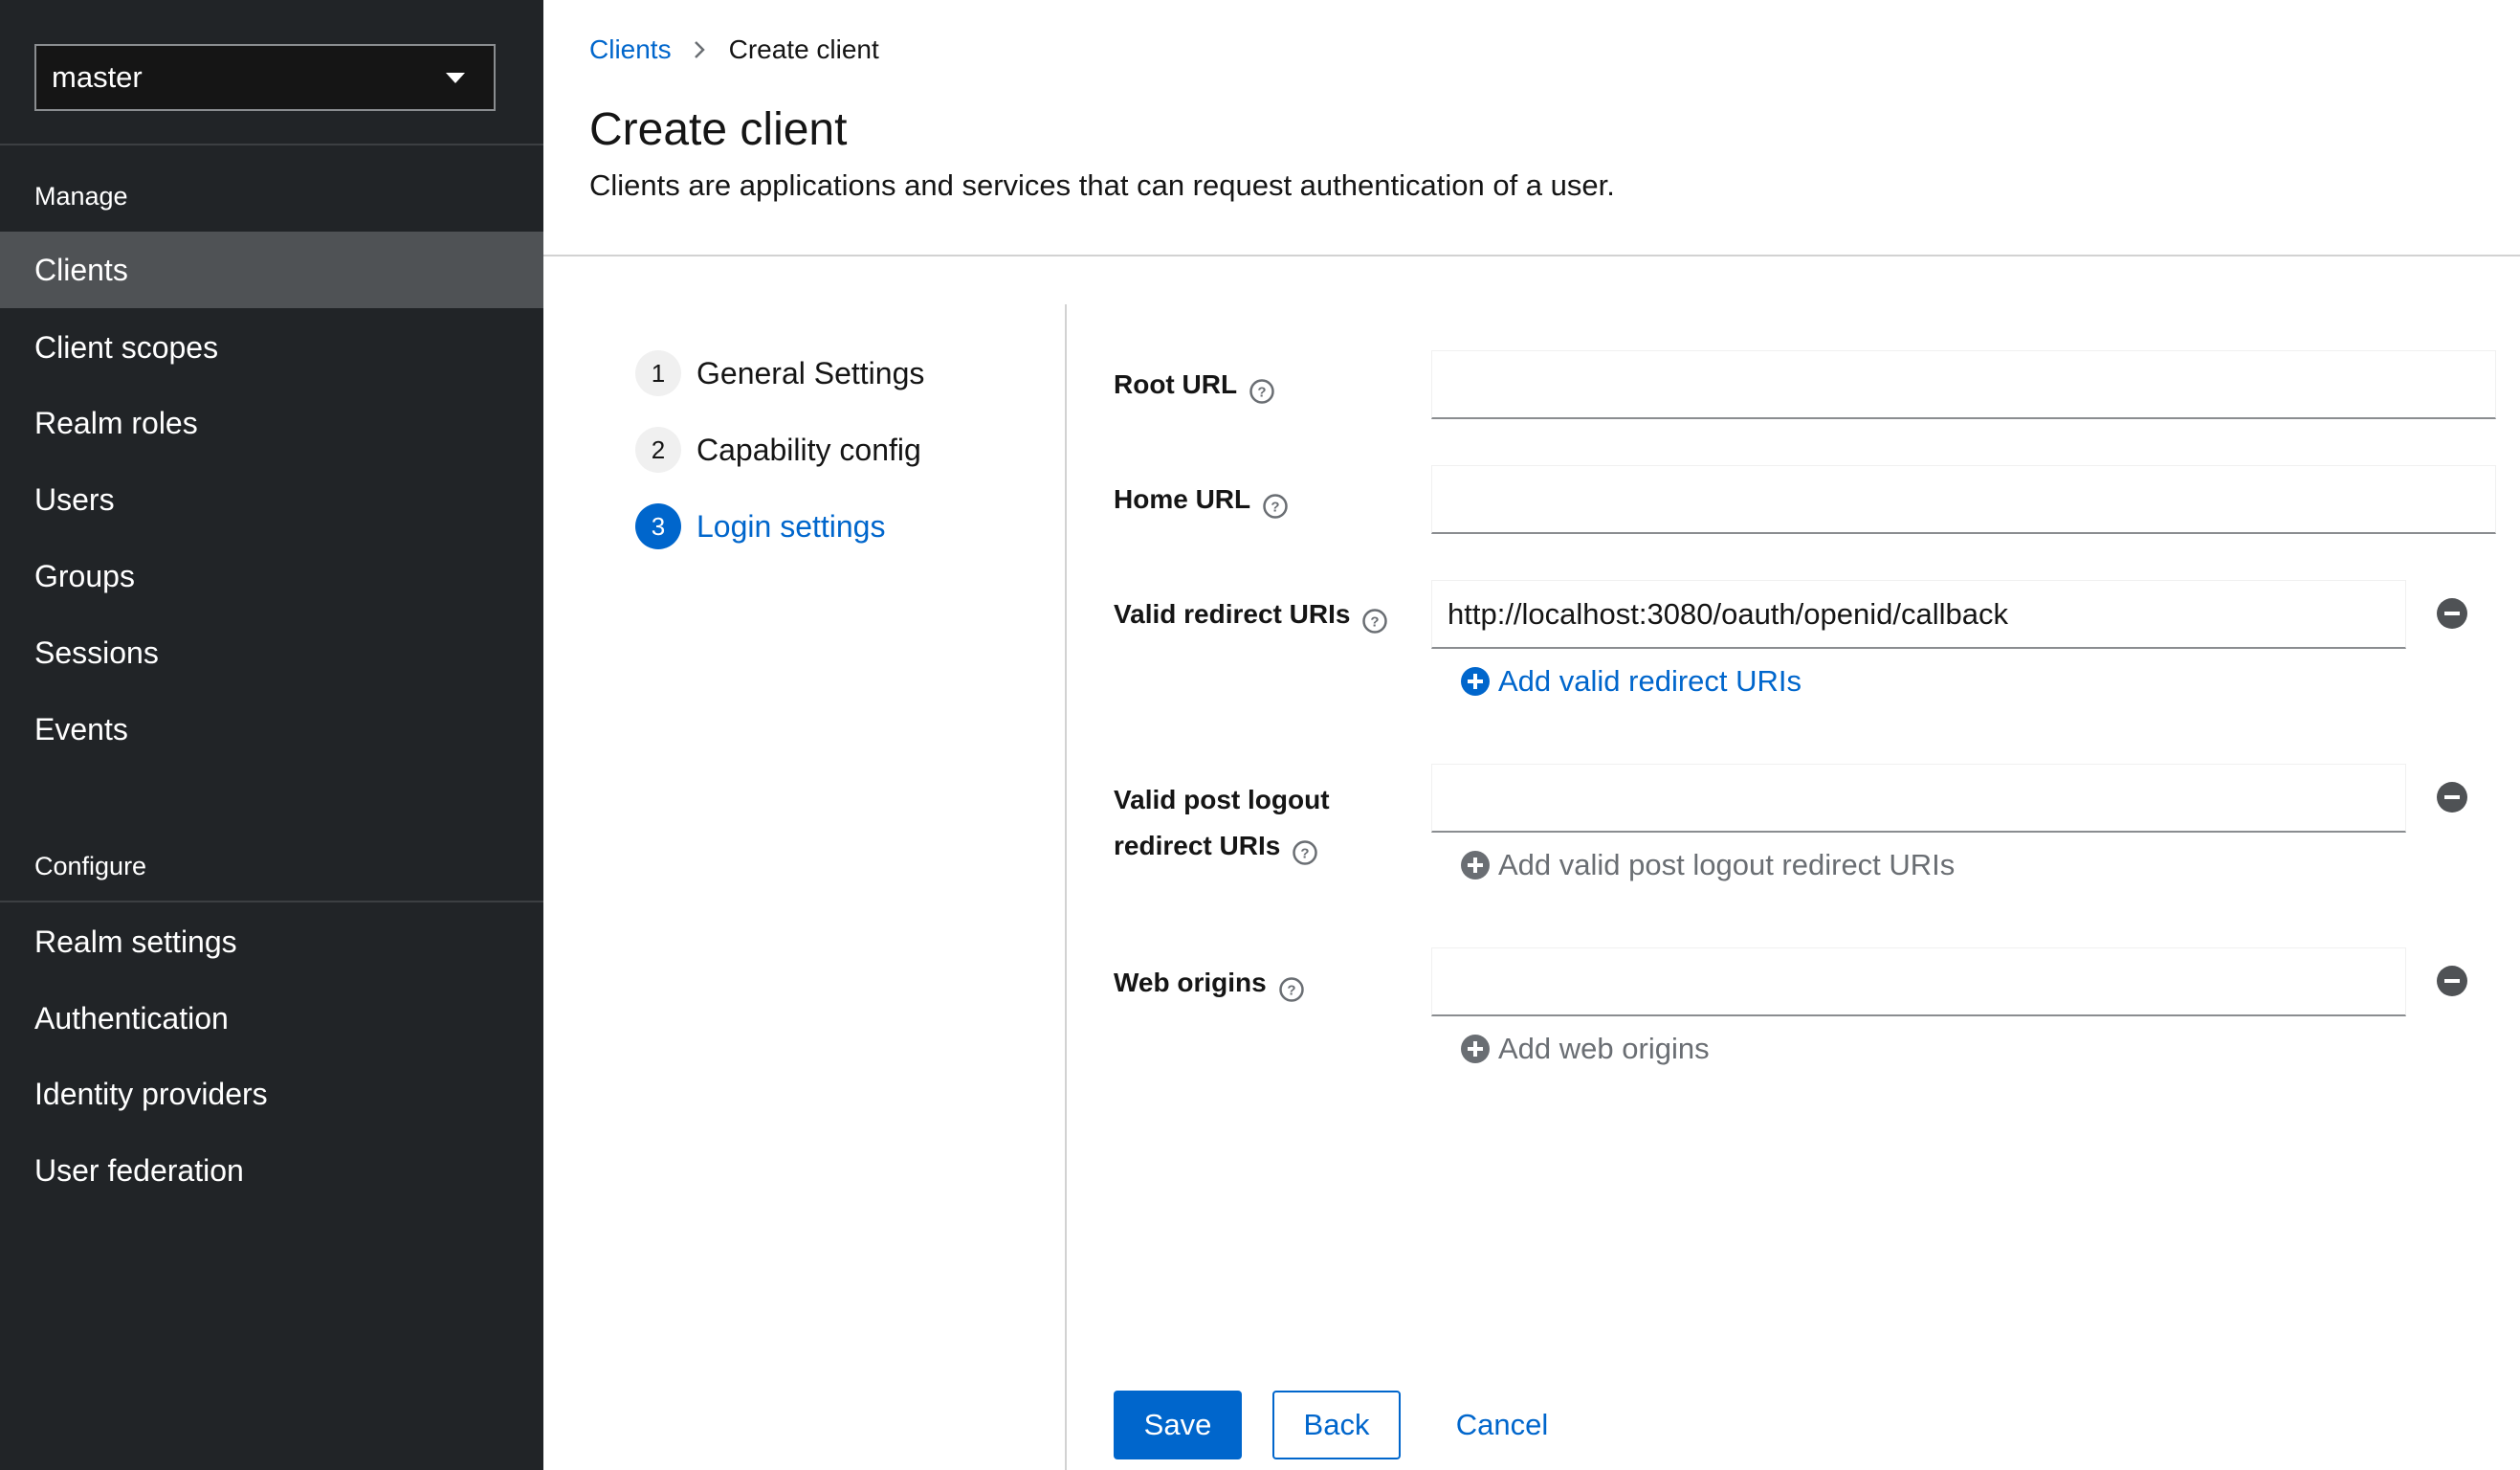  Describe the element at coordinates (272, 270) in the screenshot. I see `sidebar-item-clients: Clients` at that location.